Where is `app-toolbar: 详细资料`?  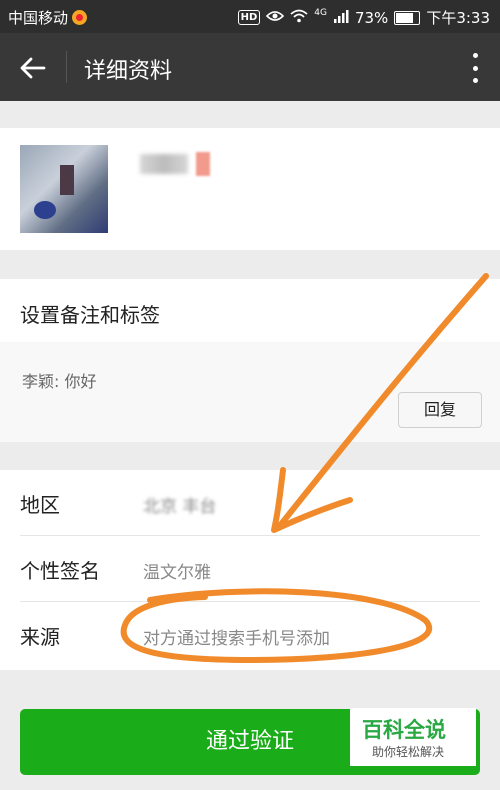 app-toolbar: 详细资料 is located at coordinates (250, 67).